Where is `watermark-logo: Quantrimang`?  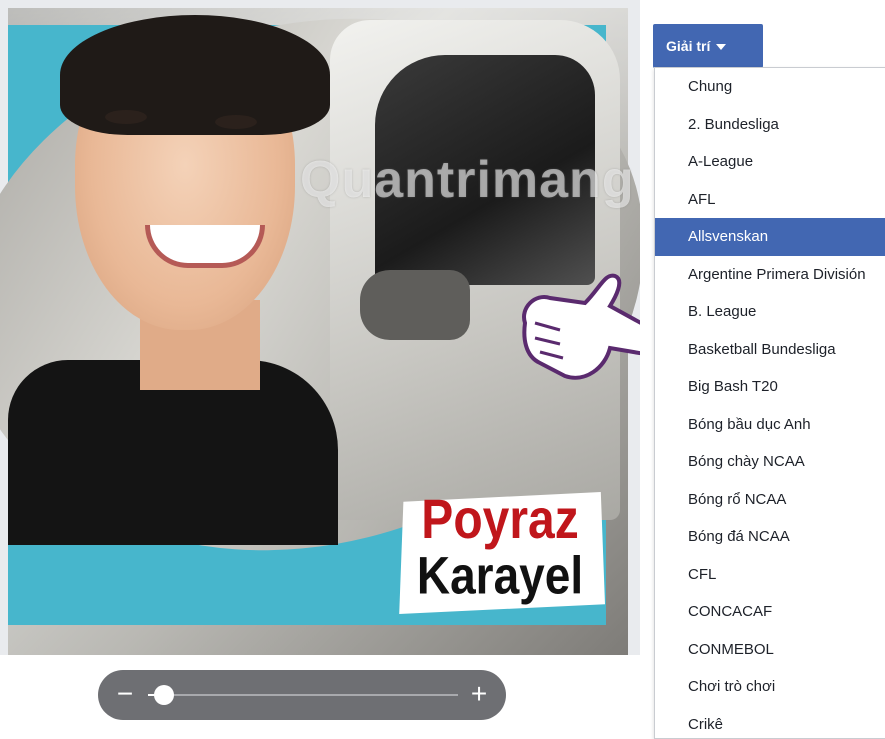 watermark-logo: Quantrimang is located at coordinates (467, 180).